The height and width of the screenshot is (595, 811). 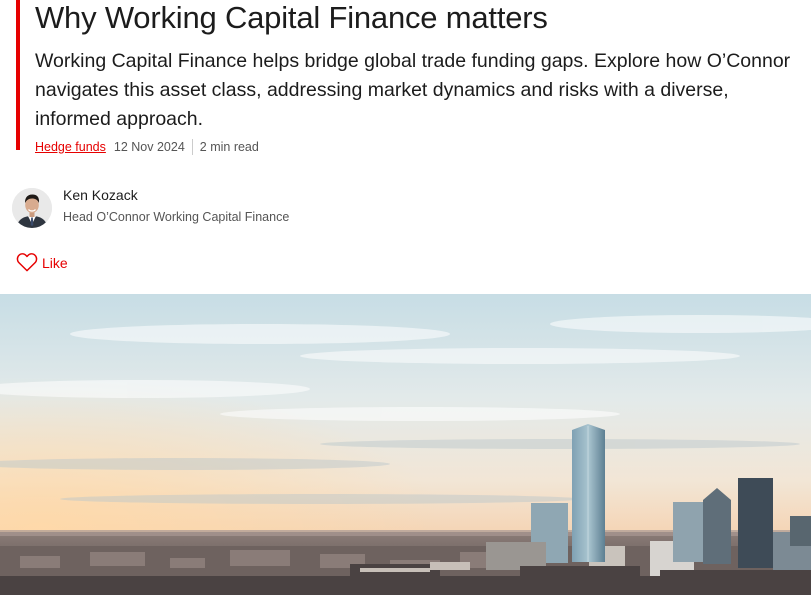 I want to click on author-role: Head O’Connor Working Capital Finance, so click(x=176, y=217).